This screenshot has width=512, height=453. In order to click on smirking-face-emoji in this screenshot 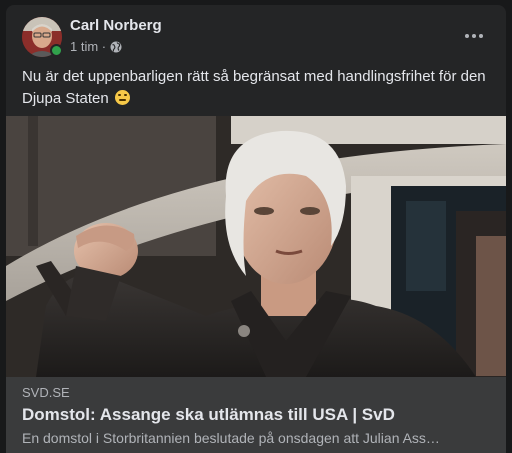, I will do `click(122, 97)`.